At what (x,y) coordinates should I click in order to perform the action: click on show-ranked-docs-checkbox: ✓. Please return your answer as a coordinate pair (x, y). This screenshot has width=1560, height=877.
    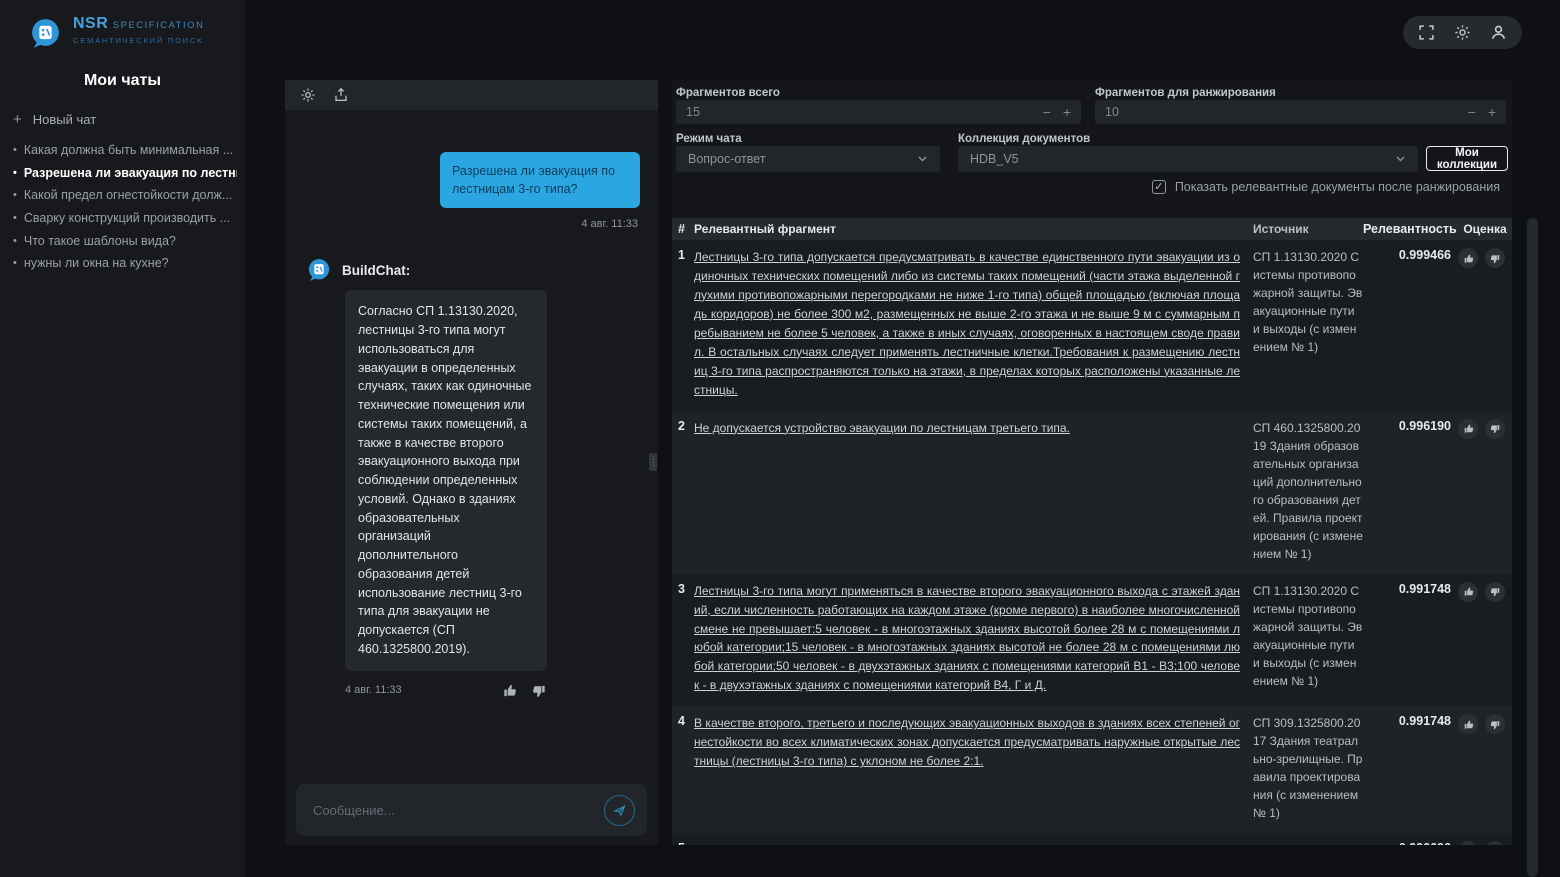
    Looking at the image, I should click on (1158, 187).